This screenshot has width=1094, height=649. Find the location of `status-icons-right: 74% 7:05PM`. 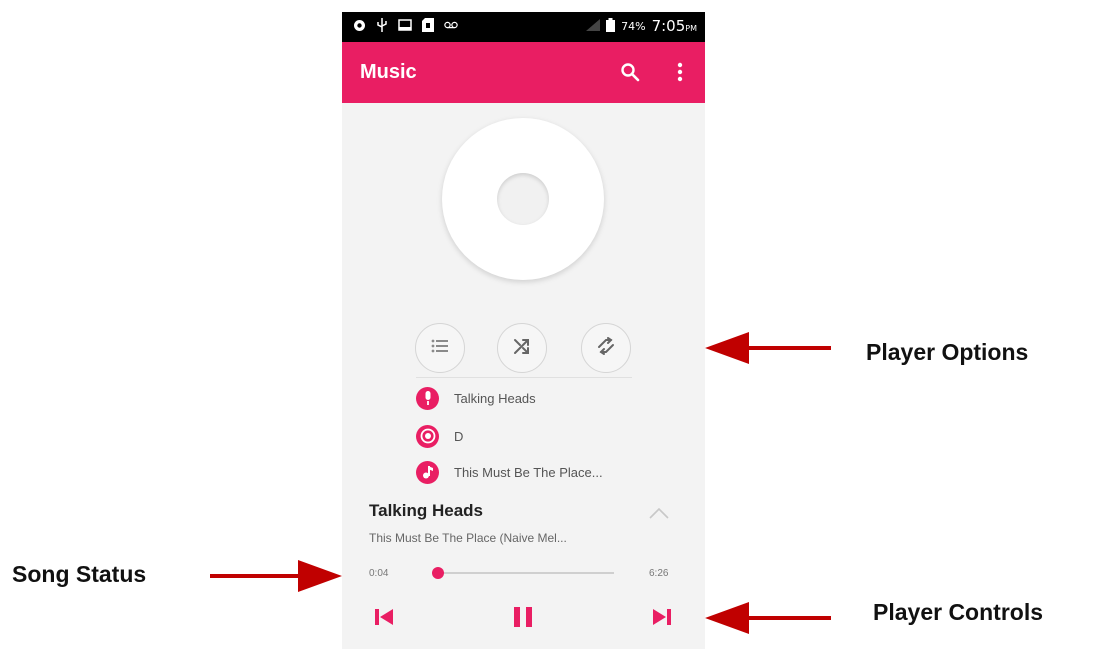

status-icons-right: 74% 7:05PM is located at coordinates (641, 26).